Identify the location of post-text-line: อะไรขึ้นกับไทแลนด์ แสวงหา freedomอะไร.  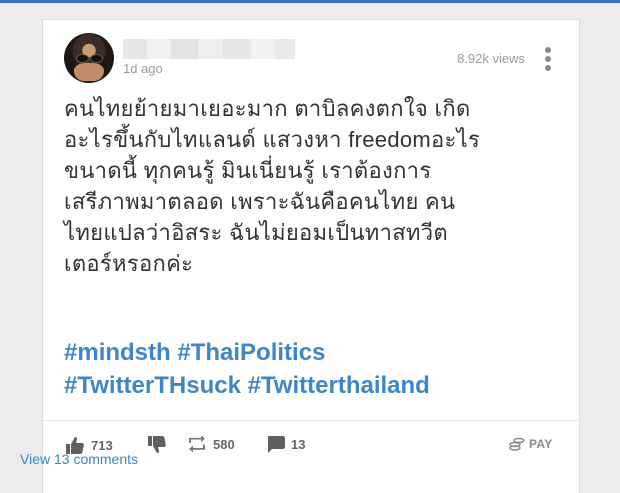
(272, 139).